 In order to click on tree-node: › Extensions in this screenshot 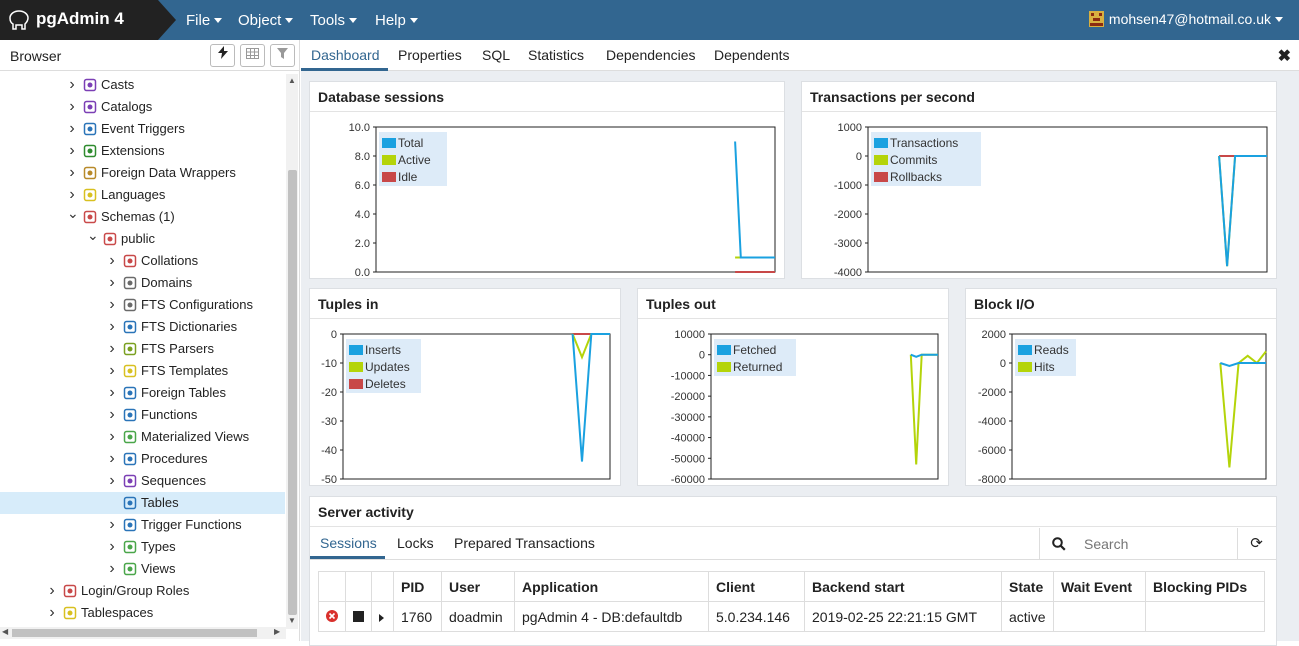, I will do `click(142, 151)`.